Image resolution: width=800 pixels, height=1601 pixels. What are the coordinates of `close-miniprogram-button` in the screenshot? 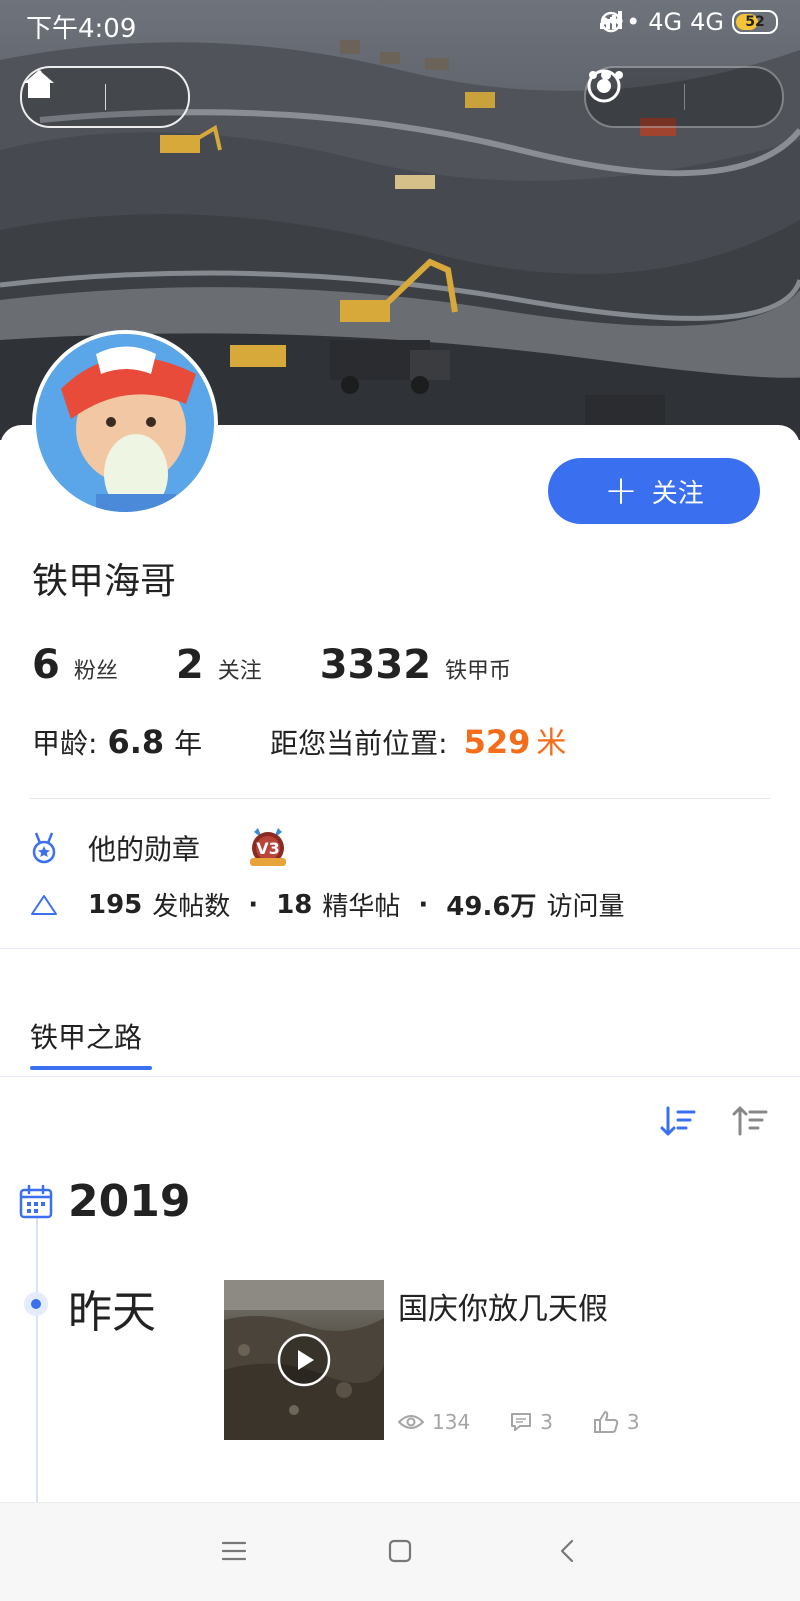 It's located at (685, 97).